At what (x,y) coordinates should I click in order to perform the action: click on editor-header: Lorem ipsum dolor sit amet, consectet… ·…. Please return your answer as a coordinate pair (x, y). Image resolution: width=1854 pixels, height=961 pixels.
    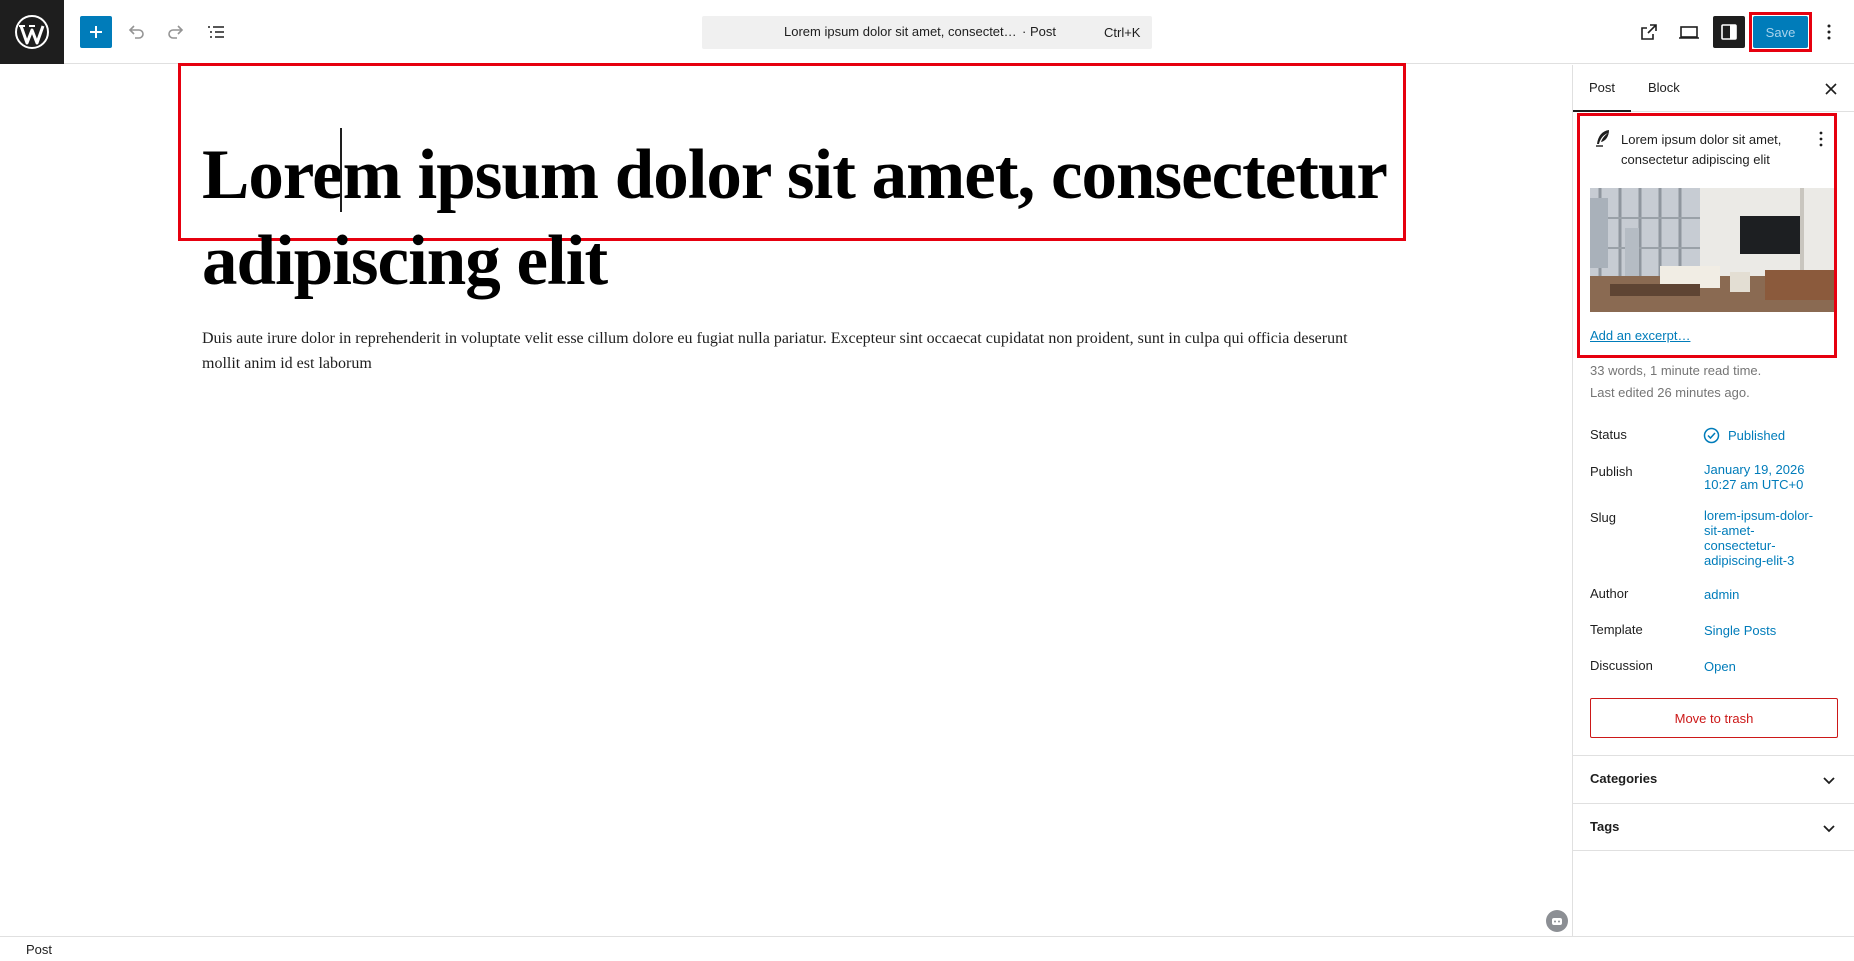
    Looking at the image, I should click on (927, 32).